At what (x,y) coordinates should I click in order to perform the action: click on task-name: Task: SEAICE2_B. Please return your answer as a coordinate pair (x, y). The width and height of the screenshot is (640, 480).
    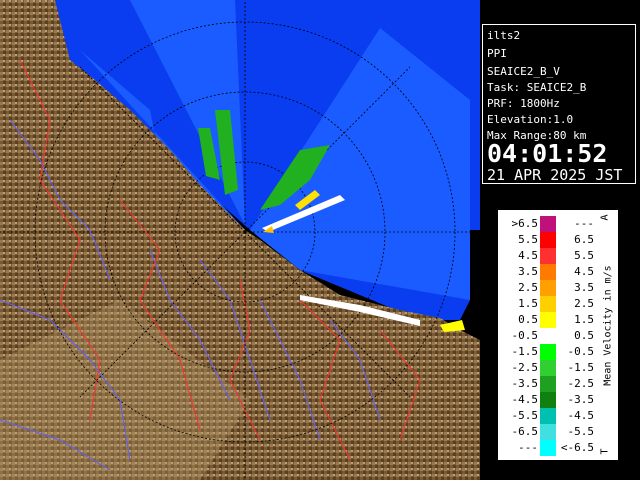
    Looking at the image, I should click on (537, 87).